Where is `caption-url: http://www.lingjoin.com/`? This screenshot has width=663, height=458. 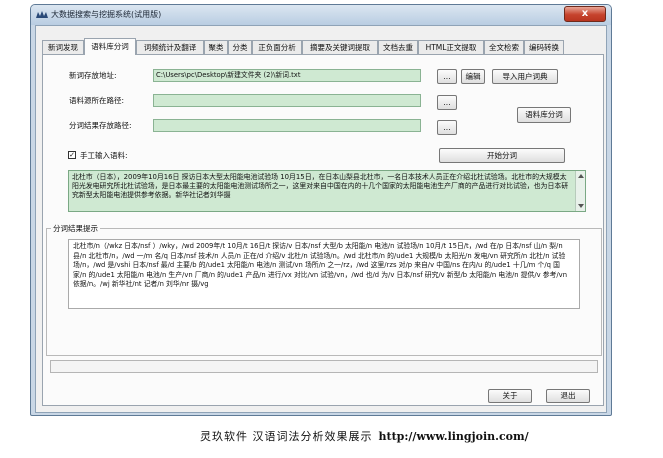 caption-url: http://www.lingjoin.com/ is located at coordinates (453, 436).